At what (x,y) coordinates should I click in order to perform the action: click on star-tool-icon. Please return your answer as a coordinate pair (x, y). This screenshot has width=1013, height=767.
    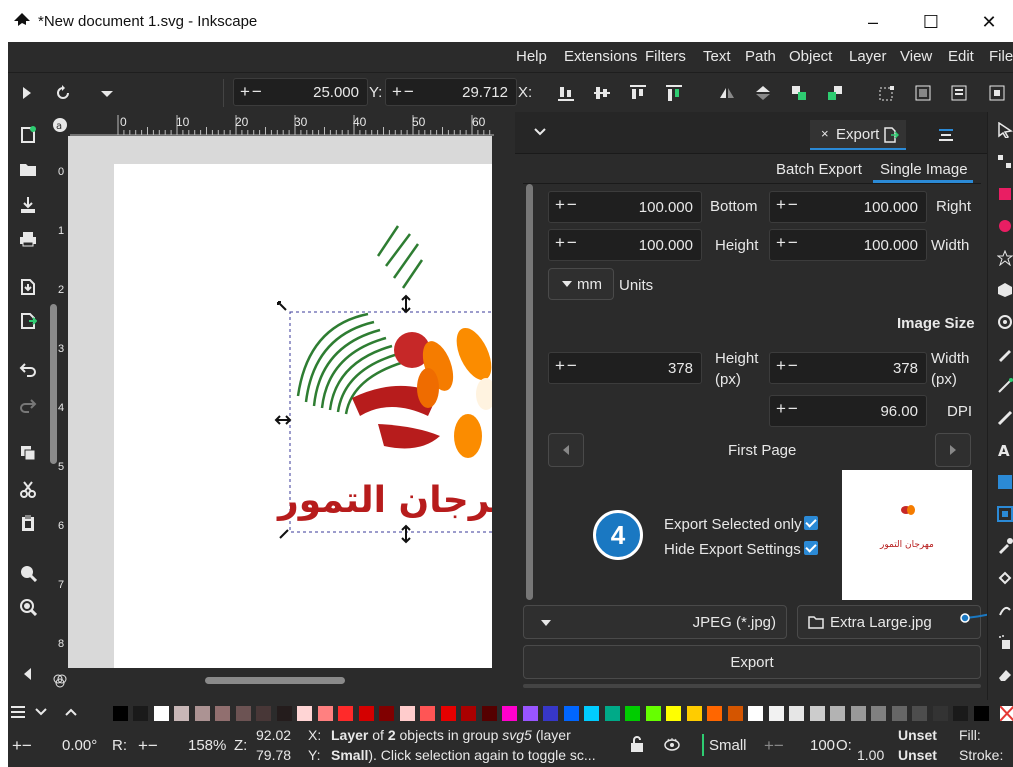
    Looking at the image, I should click on (1005, 258).